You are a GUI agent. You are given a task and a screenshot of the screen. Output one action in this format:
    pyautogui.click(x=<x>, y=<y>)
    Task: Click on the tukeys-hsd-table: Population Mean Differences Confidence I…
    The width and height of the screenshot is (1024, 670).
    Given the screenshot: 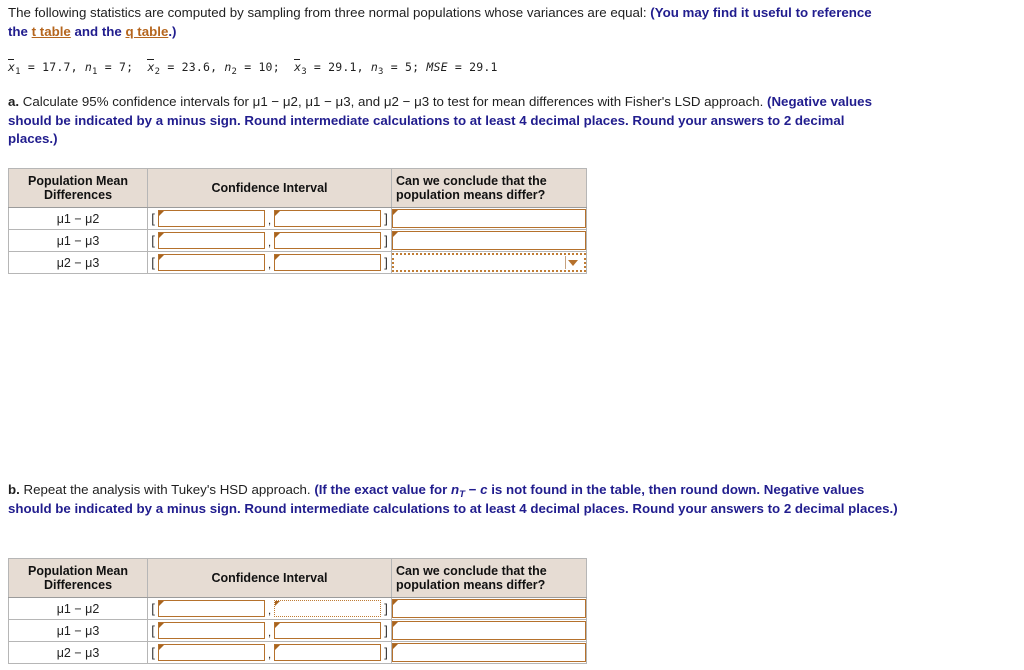 What is the action you would take?
    pyautogui.click(x=297, y=611)
    